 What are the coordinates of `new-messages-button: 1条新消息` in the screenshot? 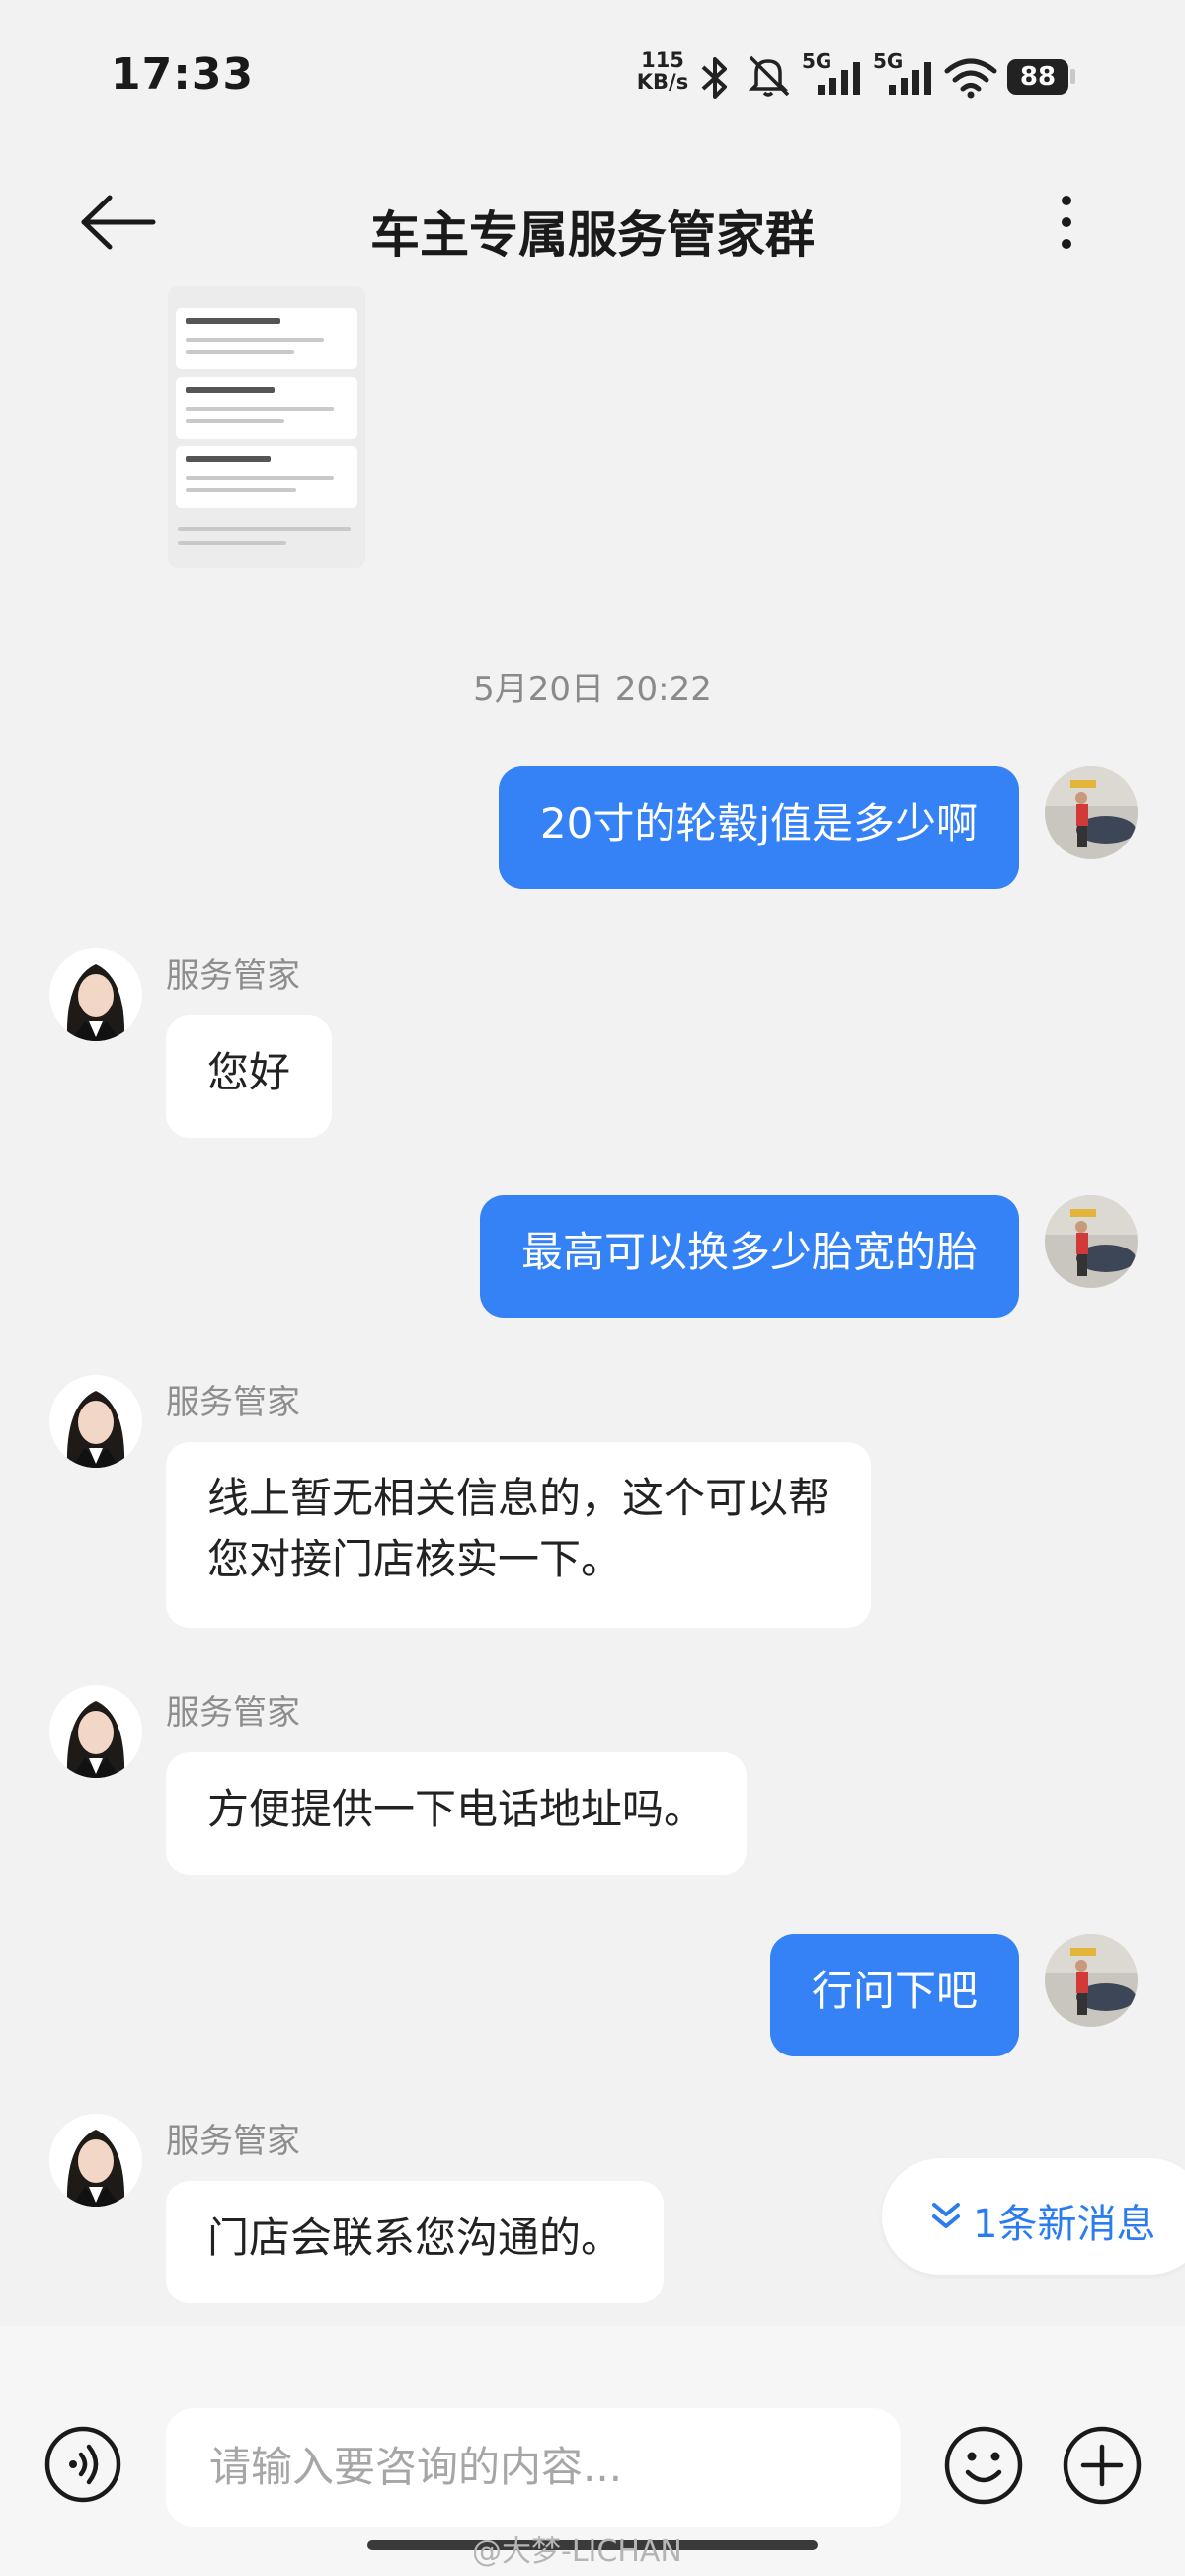 It's located at (1034, 2216).